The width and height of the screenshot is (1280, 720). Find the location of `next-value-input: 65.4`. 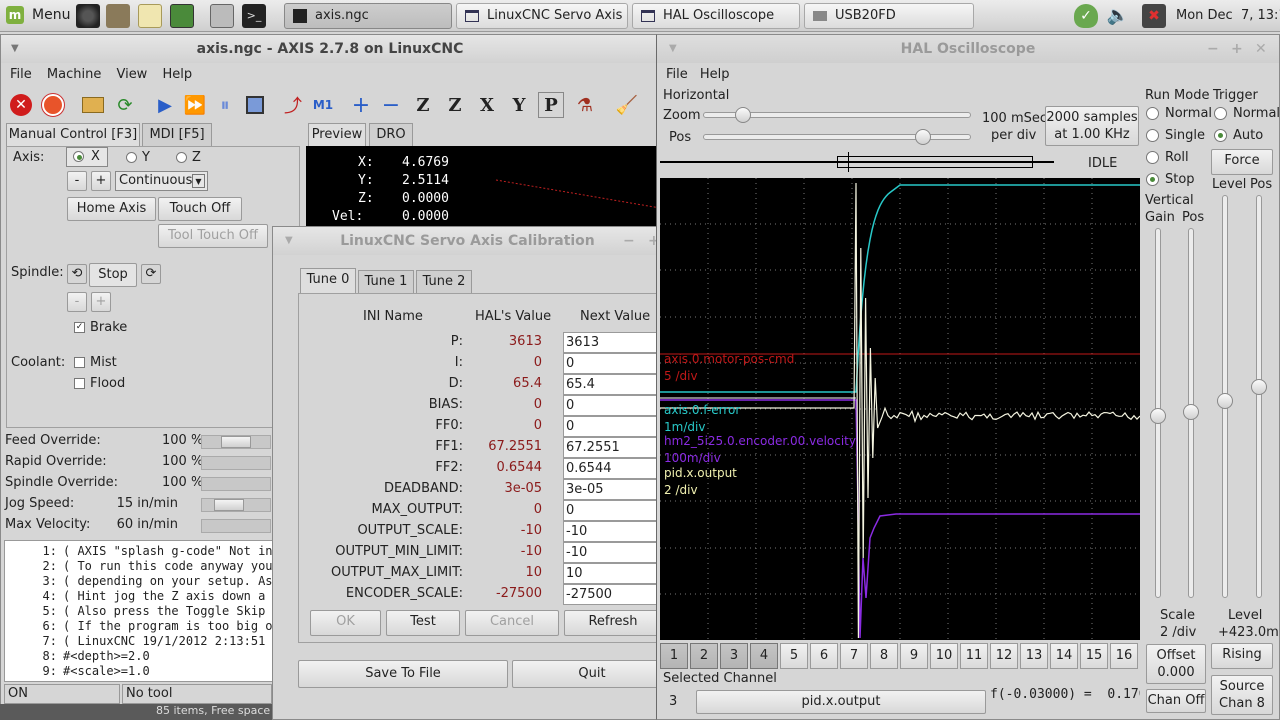

next-value-input: 65.4 is located at coordinates (612, 384).